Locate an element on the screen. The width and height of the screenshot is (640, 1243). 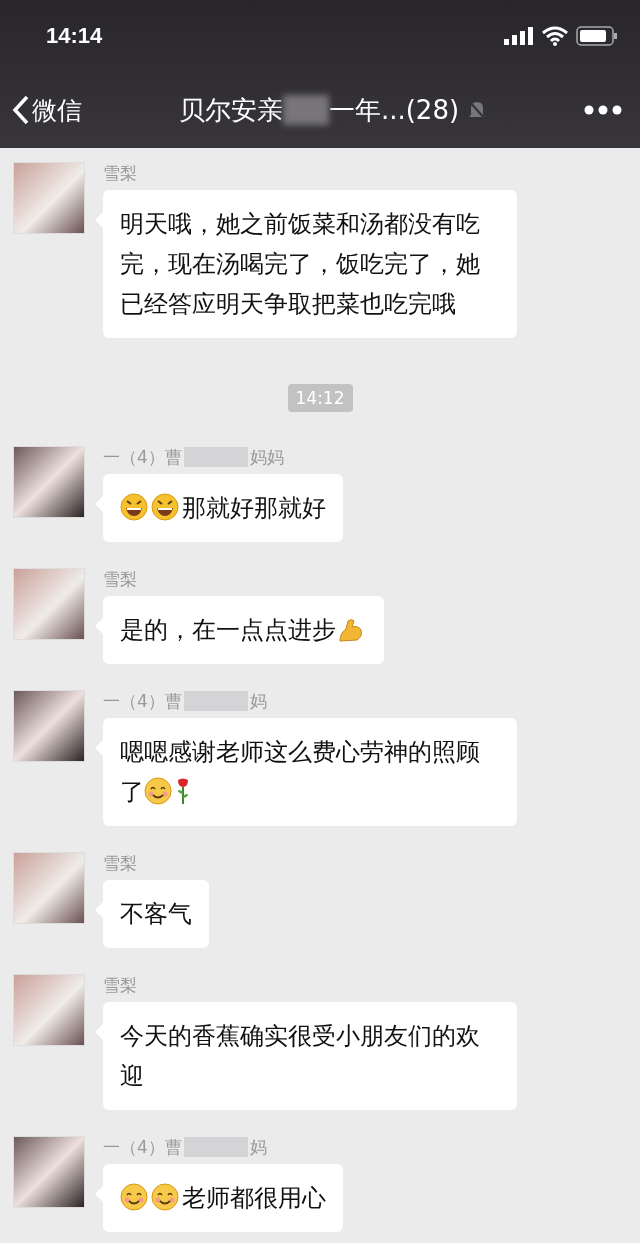
back-icon is located at coordinates (21, 110).